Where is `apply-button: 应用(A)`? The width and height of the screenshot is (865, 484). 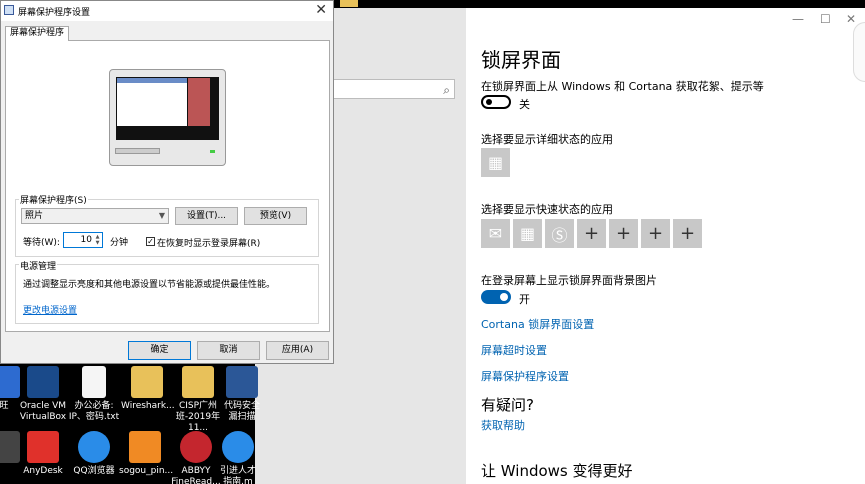 apply-button: 应用(A) is located at coordinates (297, 350).